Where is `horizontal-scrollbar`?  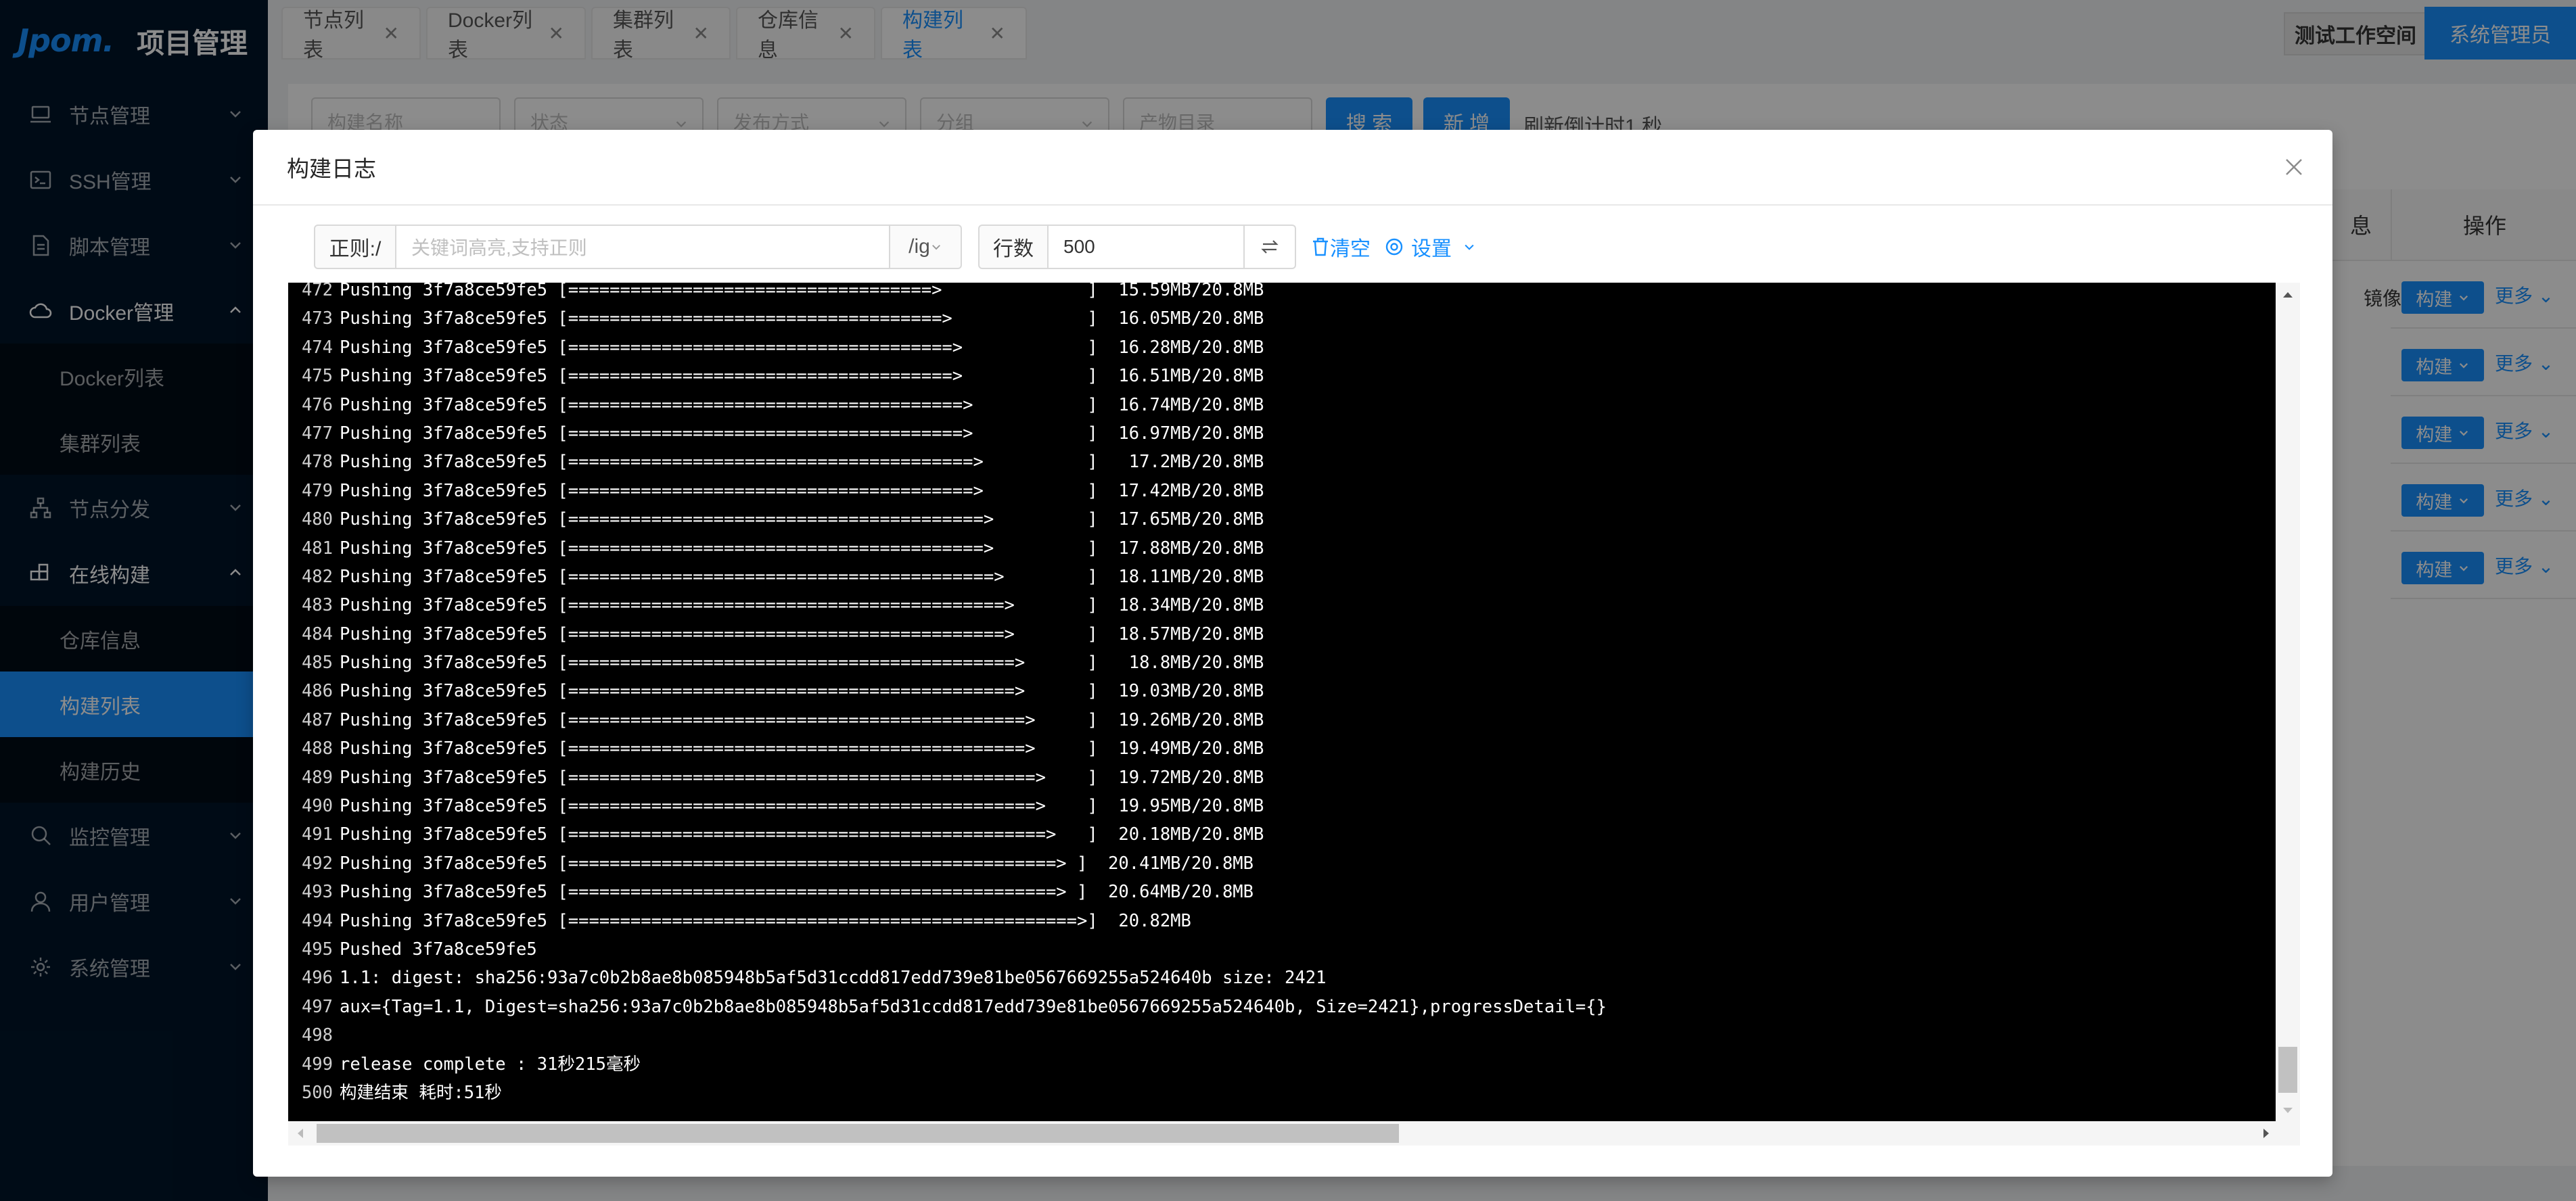 horizontal-scrollbar is located at coordinates (1294, 1133).